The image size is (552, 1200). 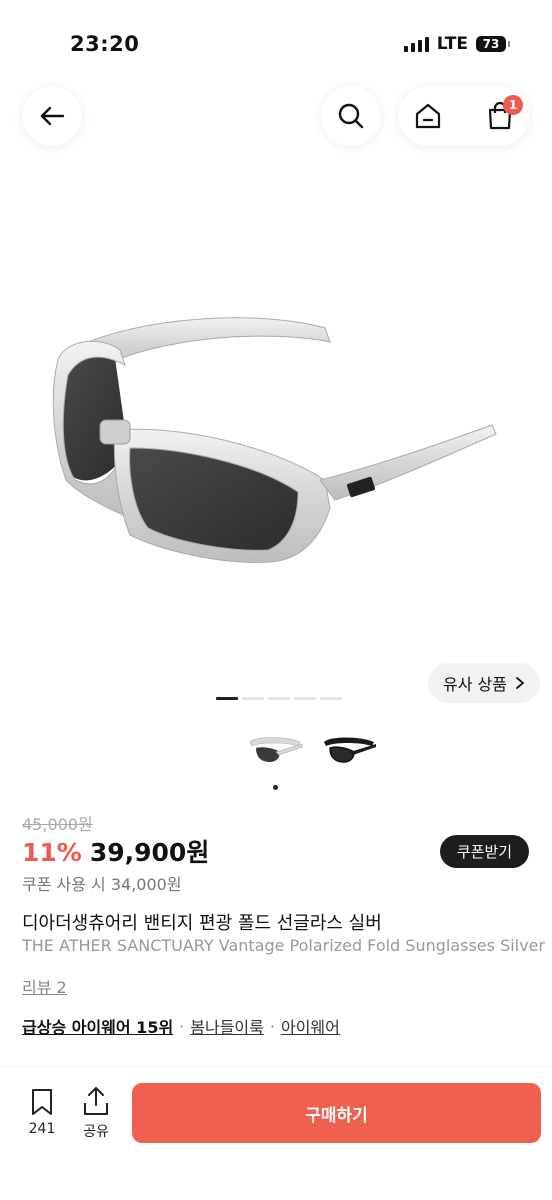 What do you see at coordinates (96, 1101) in the screenshot?
I see `share-icon` at bounding box center [96, 1101].